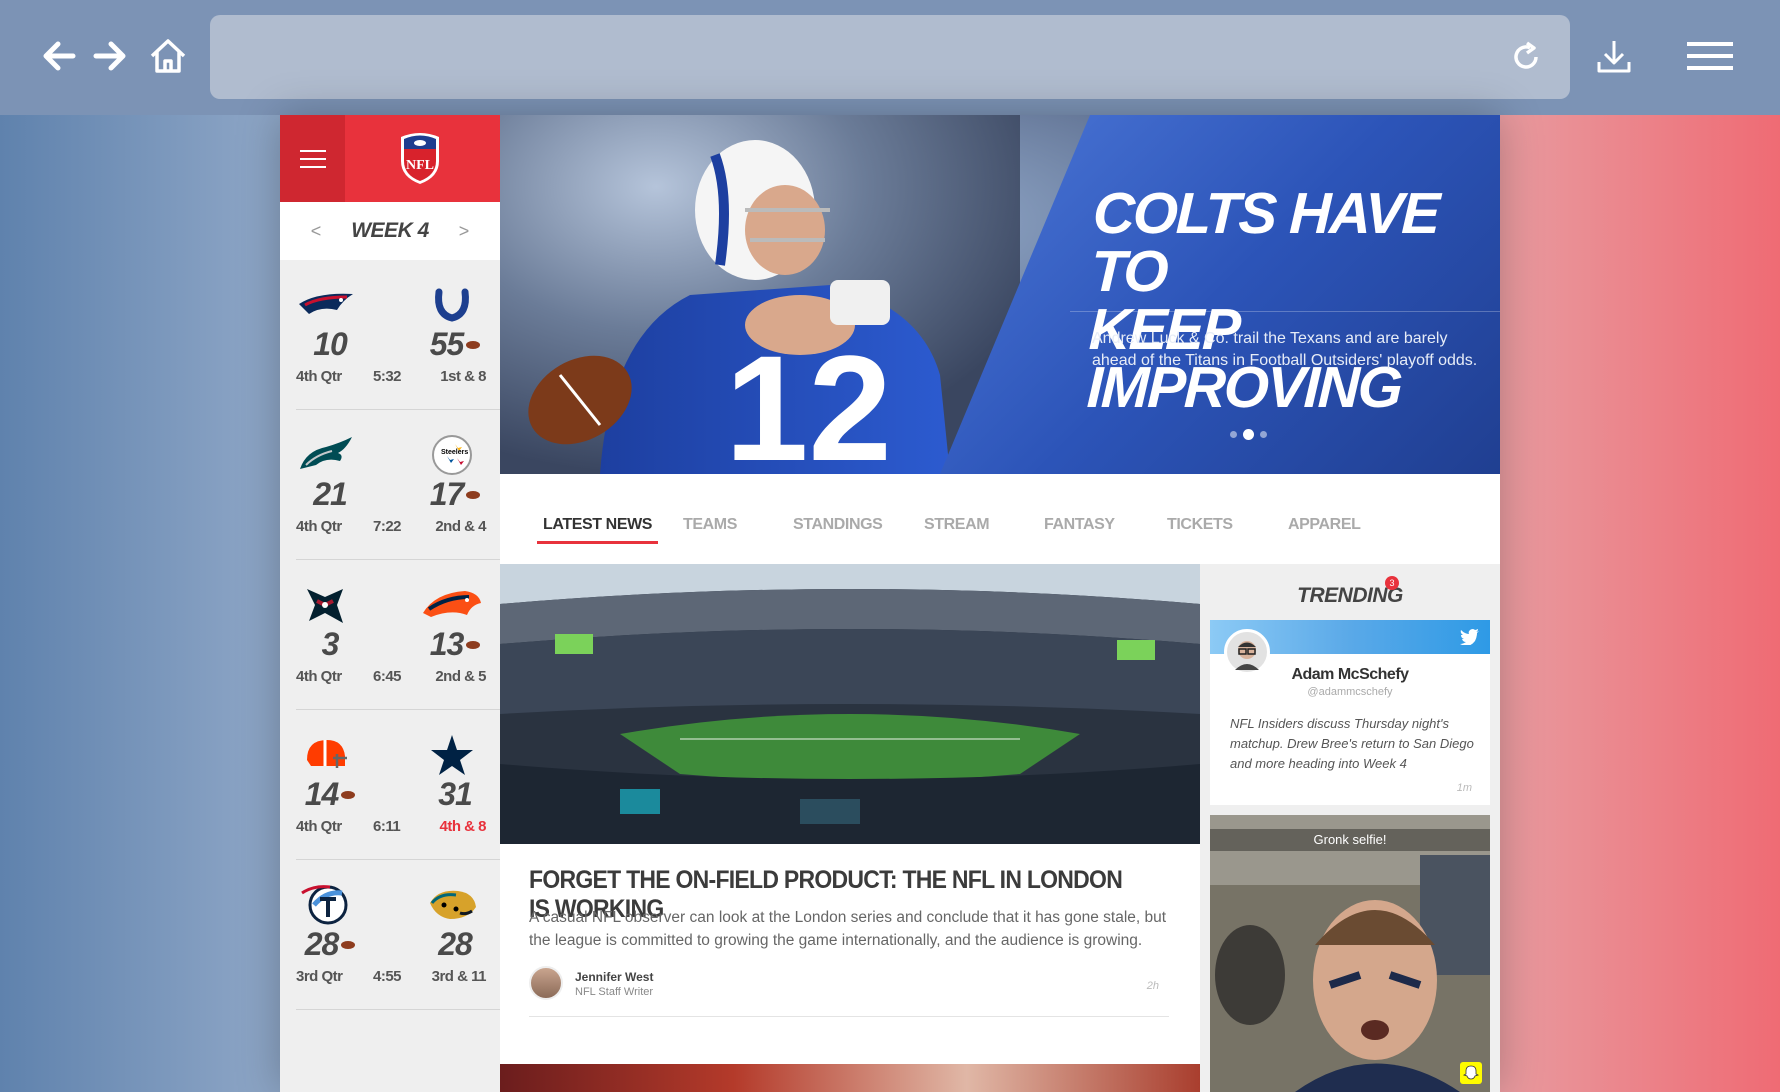  Describe the element at coordinates (1350, 595) in the screenshot. I see `trending-title: TRENDING` at that location.